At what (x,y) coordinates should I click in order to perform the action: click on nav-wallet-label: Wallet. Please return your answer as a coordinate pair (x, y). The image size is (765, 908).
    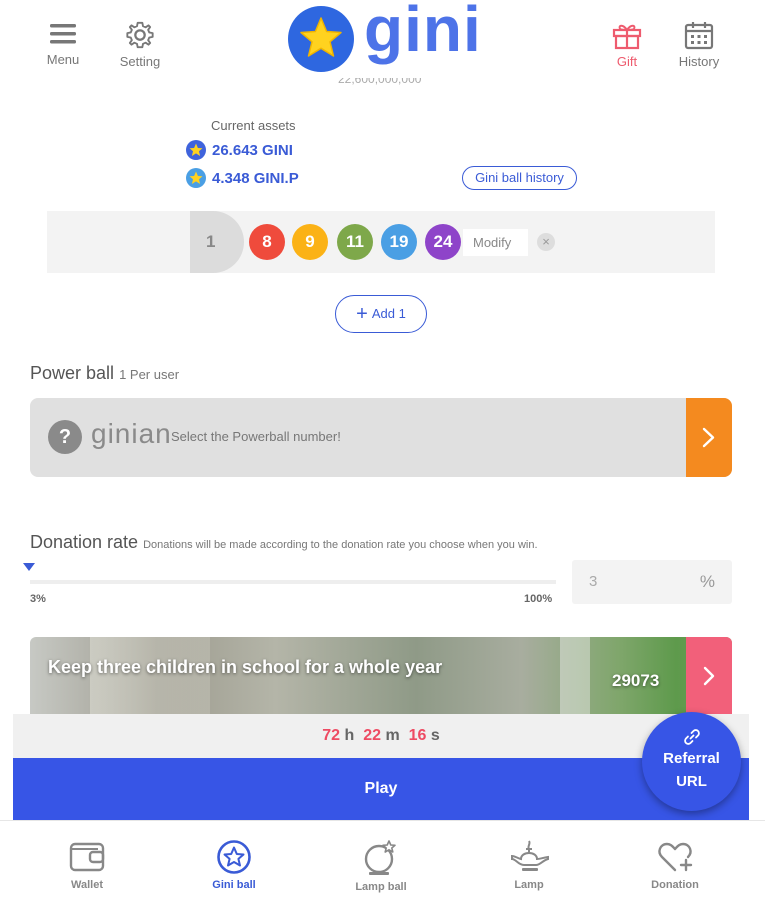
    Looking at the image, I should click on (87, 885).